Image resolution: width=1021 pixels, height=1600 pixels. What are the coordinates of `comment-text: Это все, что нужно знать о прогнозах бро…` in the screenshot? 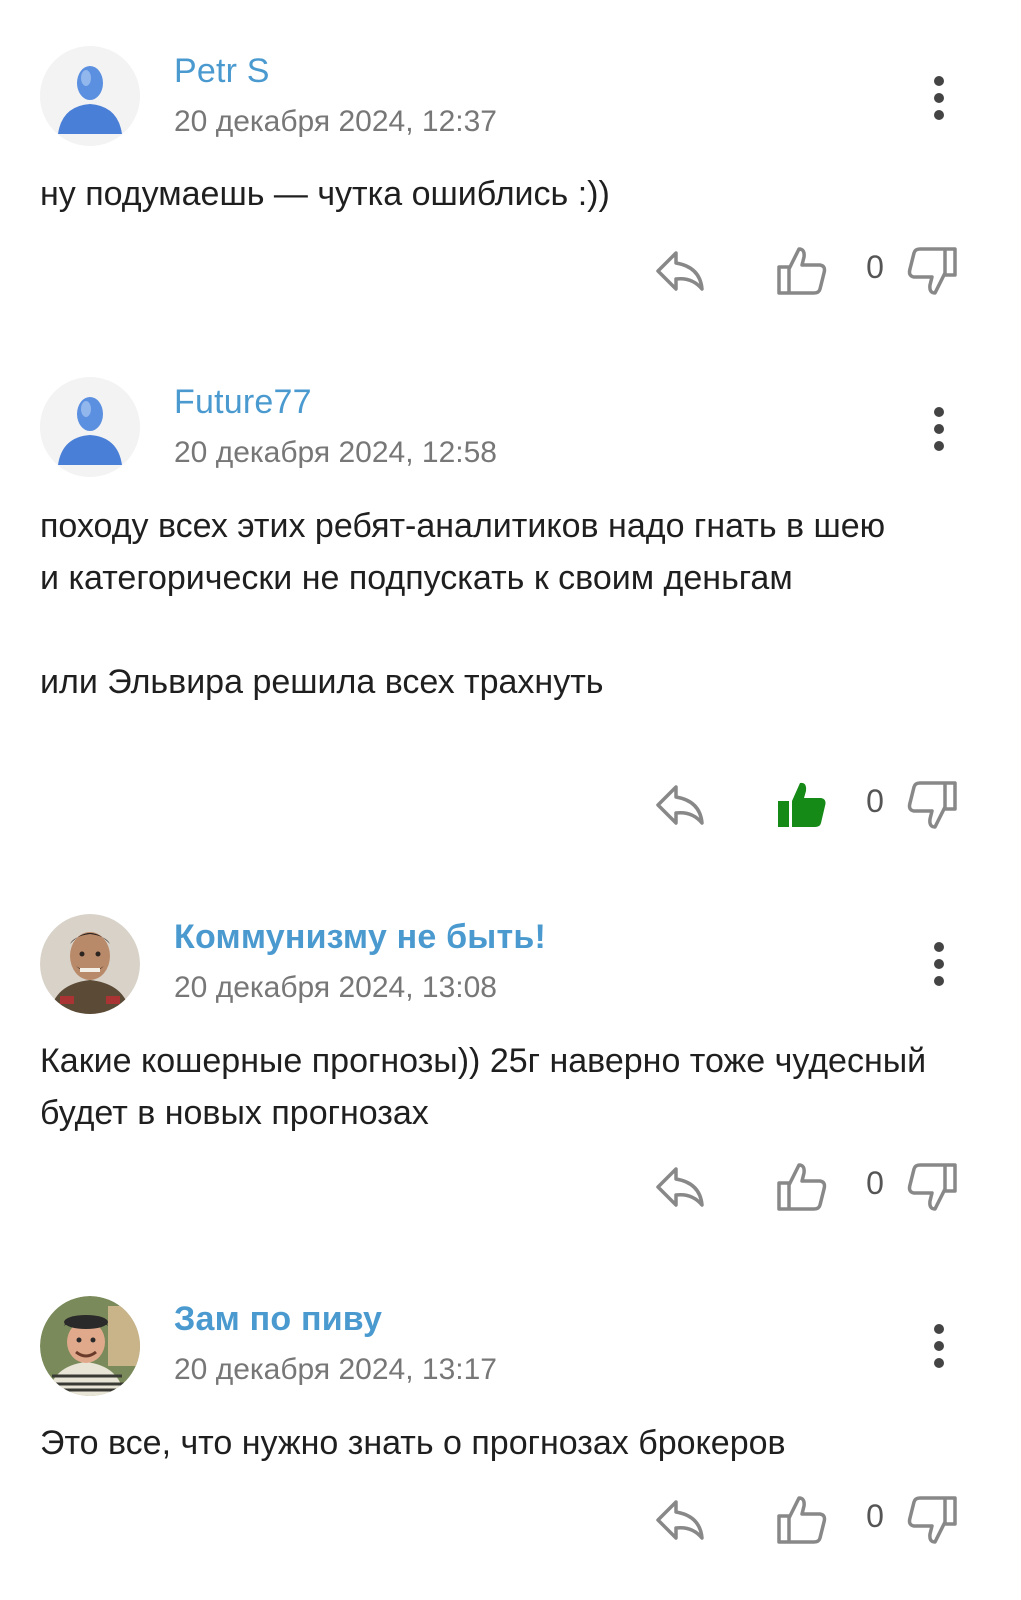 It's located at (413, 1443).